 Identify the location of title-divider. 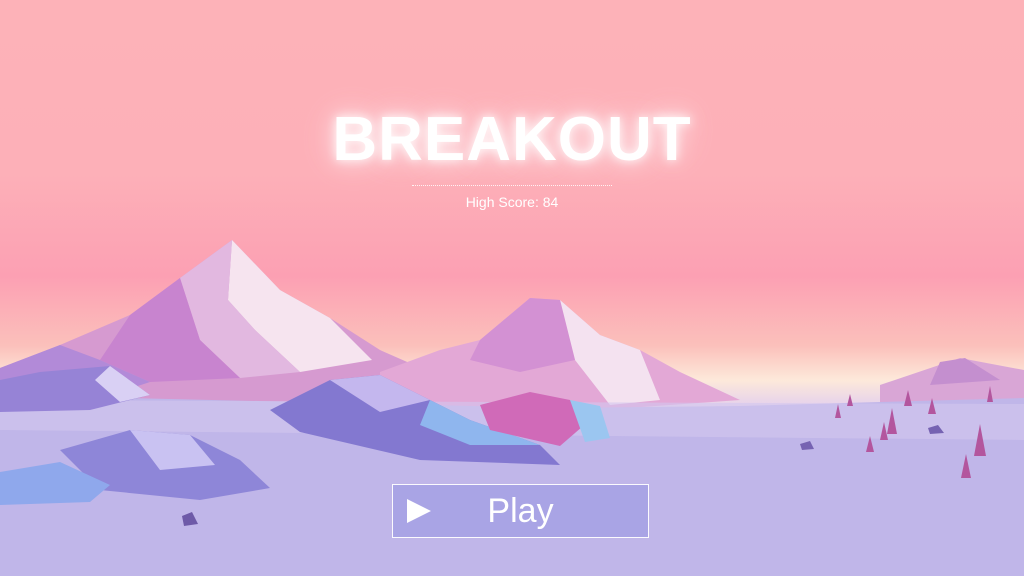
(512, 185).